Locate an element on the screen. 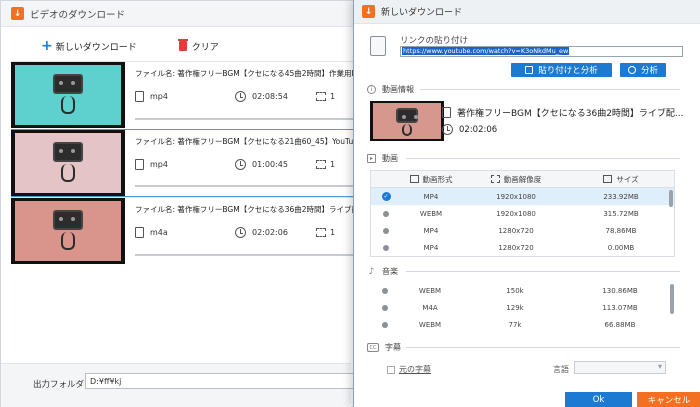 The image size is (700, 407). video-row: MP4 1280x720 78.86MB is located at coordinates (522, 230).